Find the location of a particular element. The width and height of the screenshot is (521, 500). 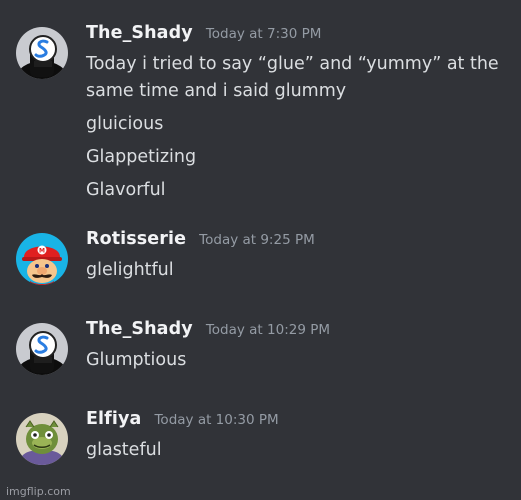

fish-person-avatar-icon is located at coordinates (42, 439).